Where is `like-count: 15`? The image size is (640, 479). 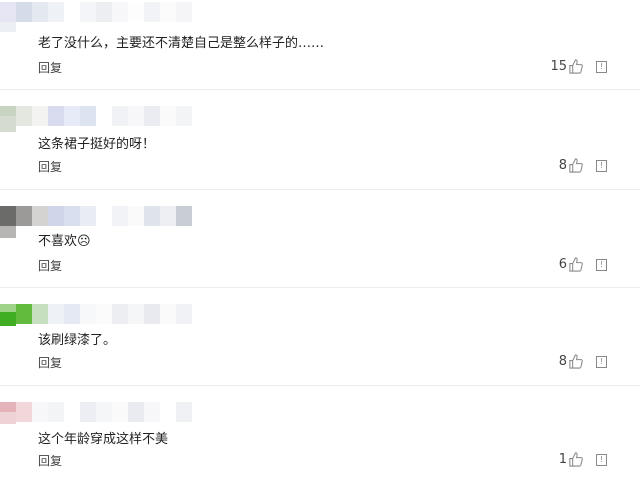
like-count: 15 is located at coordinates (558, 66).